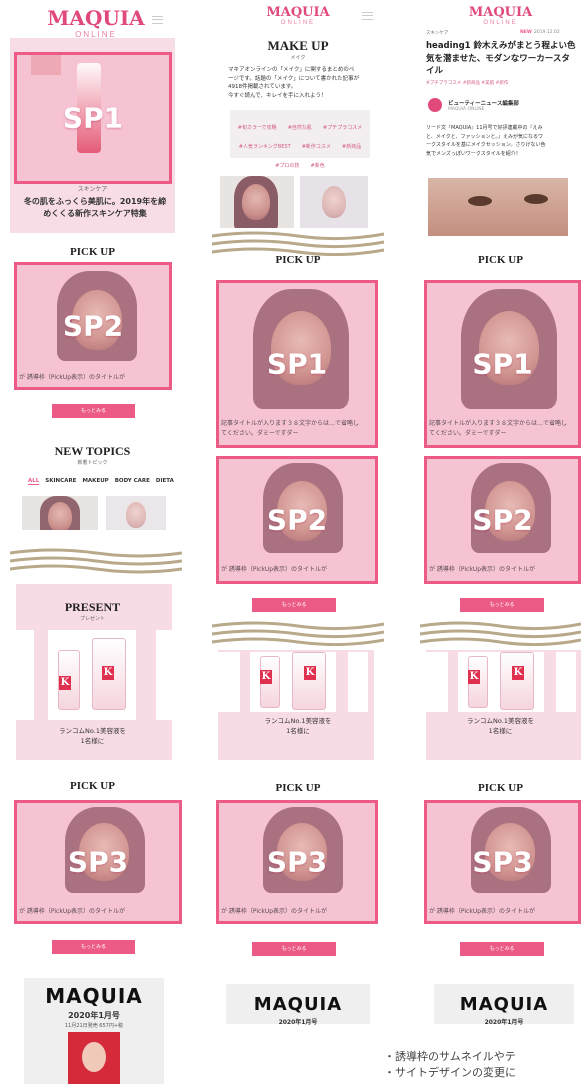 Image resolution: width=581 pixels, height=1084 pixels. I want to click on article-main-image, so click(498, 207).